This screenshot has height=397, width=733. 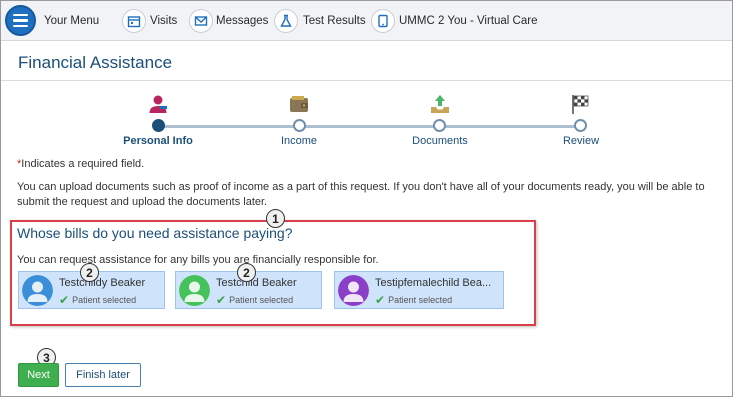 What do you see at coordinates (334, 21) in the screenshot?
I see `nav-item-test-results: Test Results` at bounding box center [334, 21].